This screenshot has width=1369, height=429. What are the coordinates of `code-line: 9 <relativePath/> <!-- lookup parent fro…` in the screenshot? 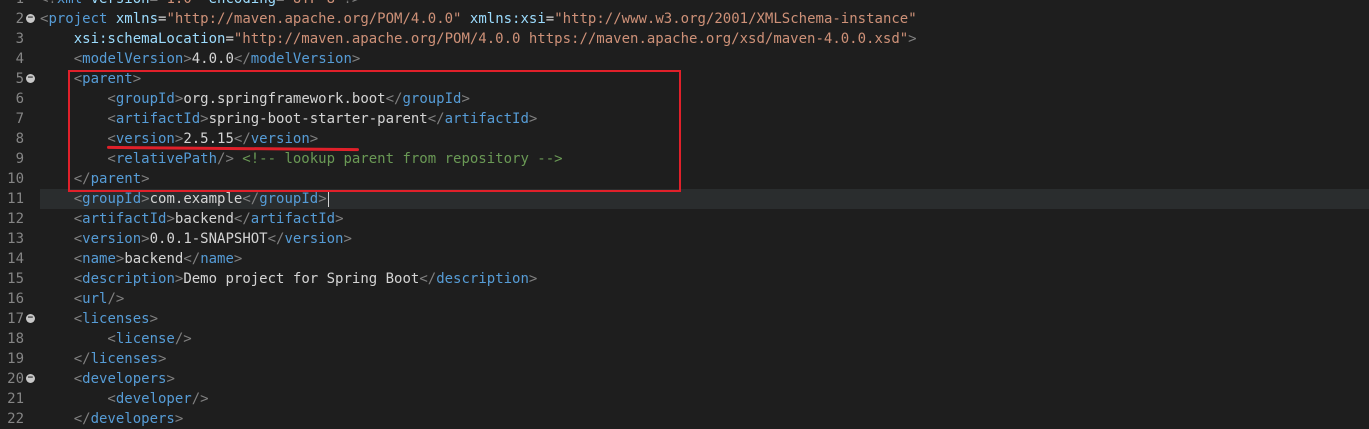 It's located at (684, 159).